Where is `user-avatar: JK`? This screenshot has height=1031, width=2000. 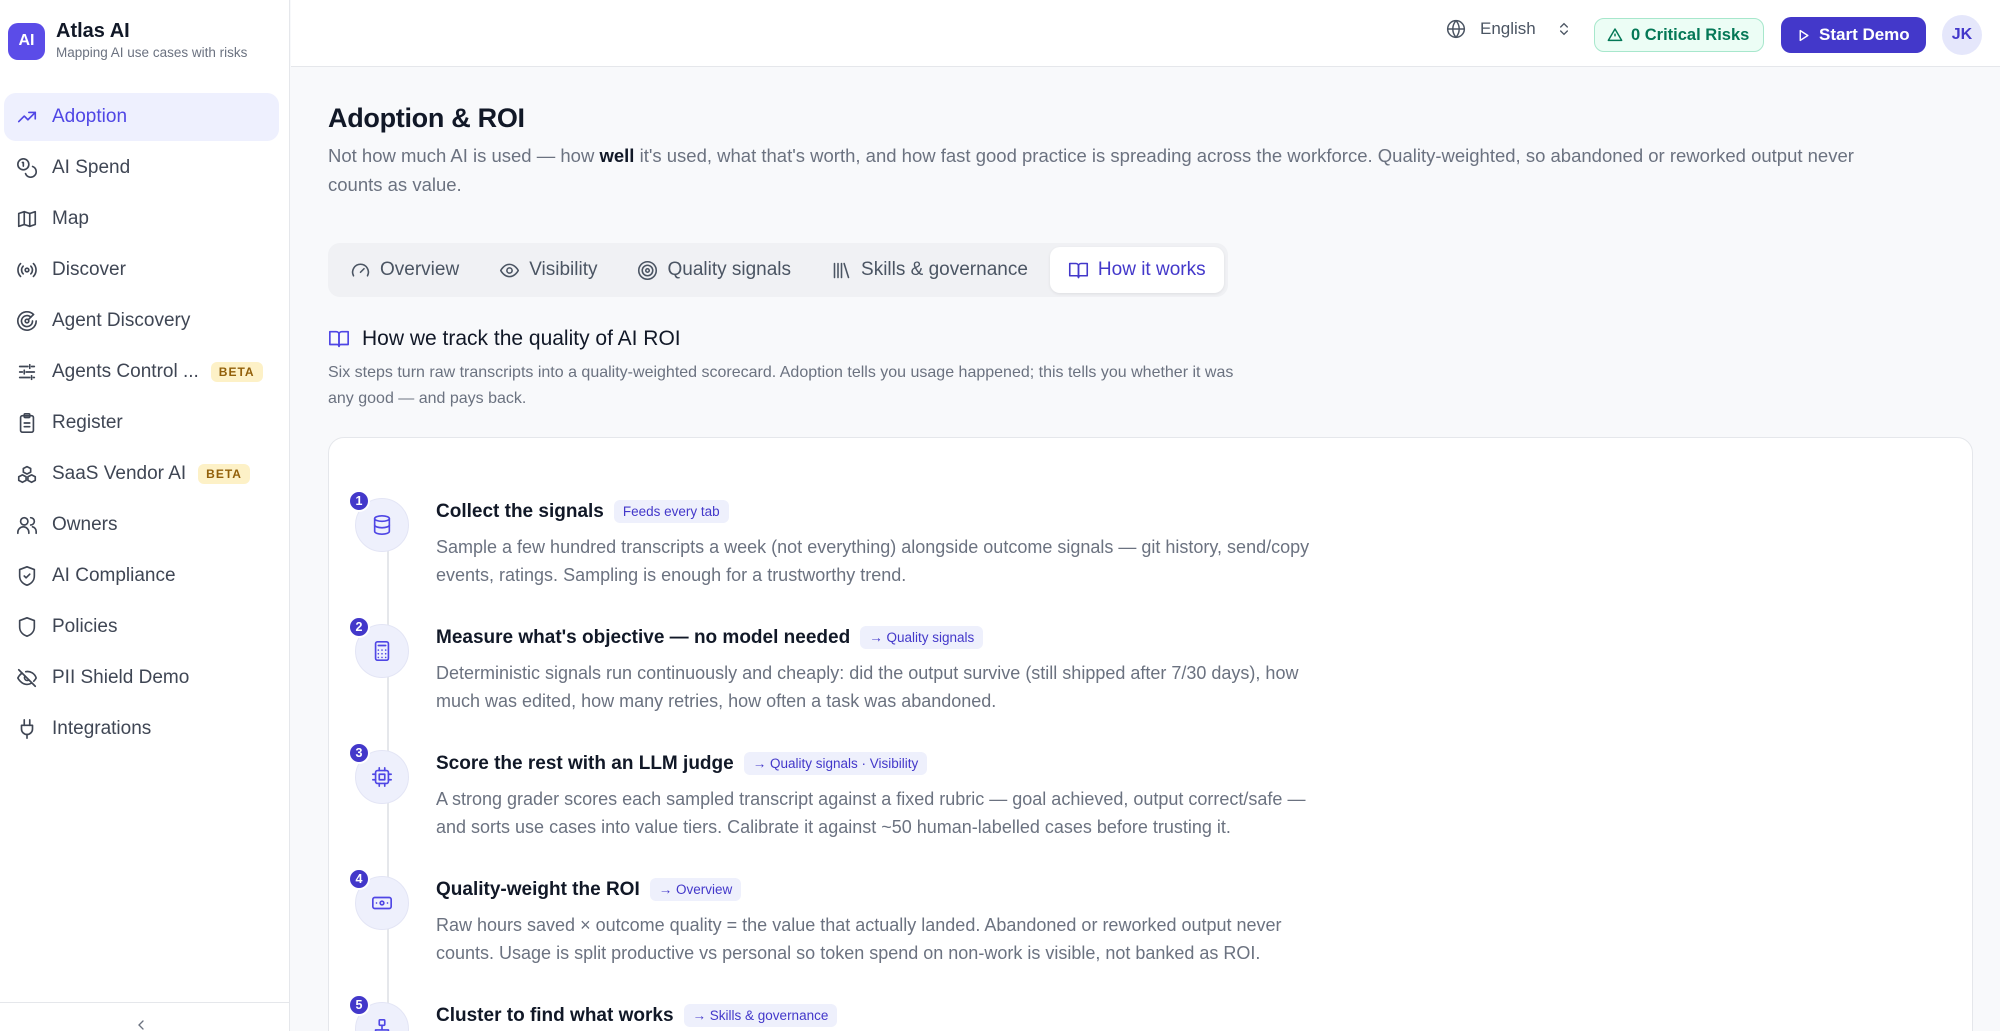 user-avatar: JK is located at coordinates (1962, 35).